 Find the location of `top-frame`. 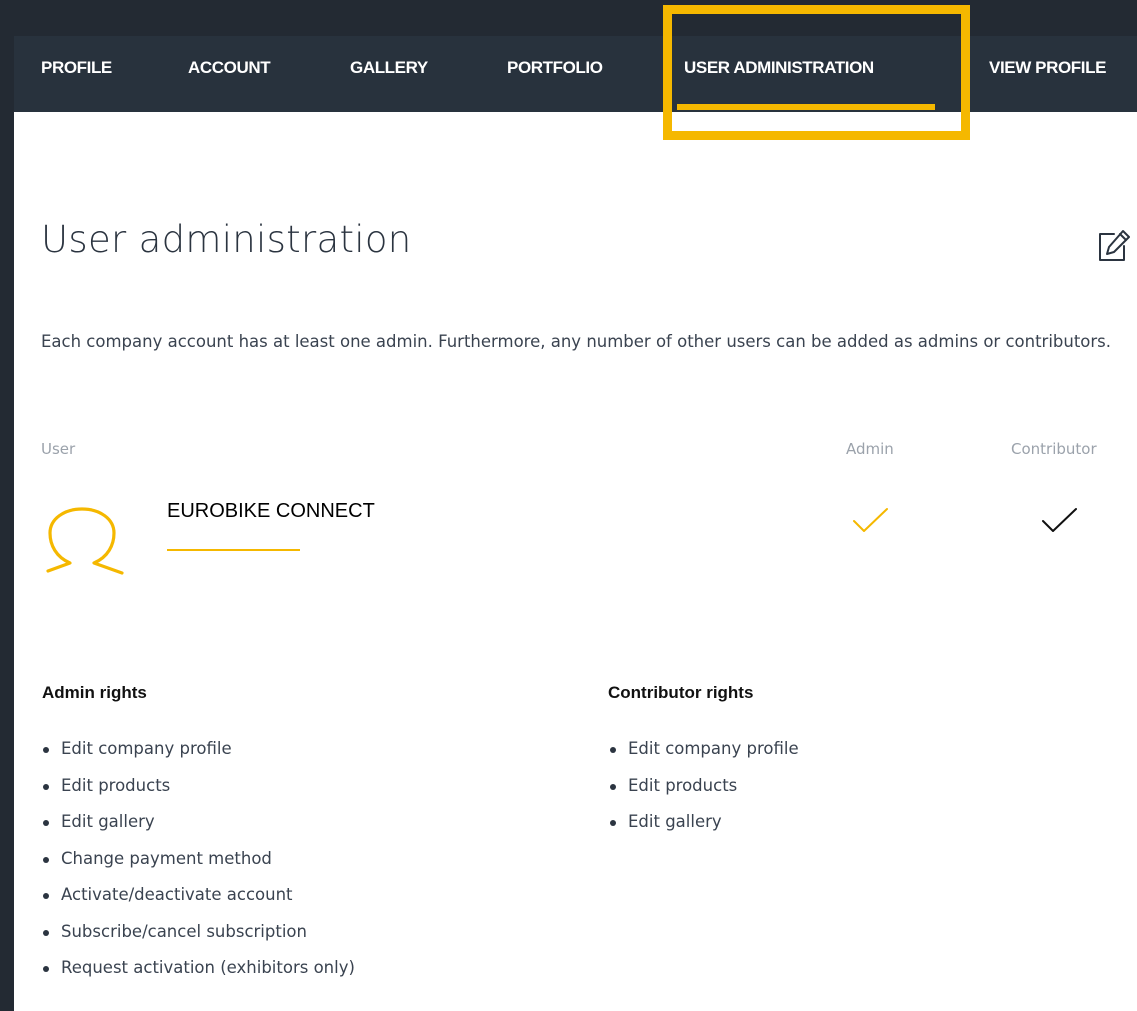

top-frame is located at coordinates (568, 19).